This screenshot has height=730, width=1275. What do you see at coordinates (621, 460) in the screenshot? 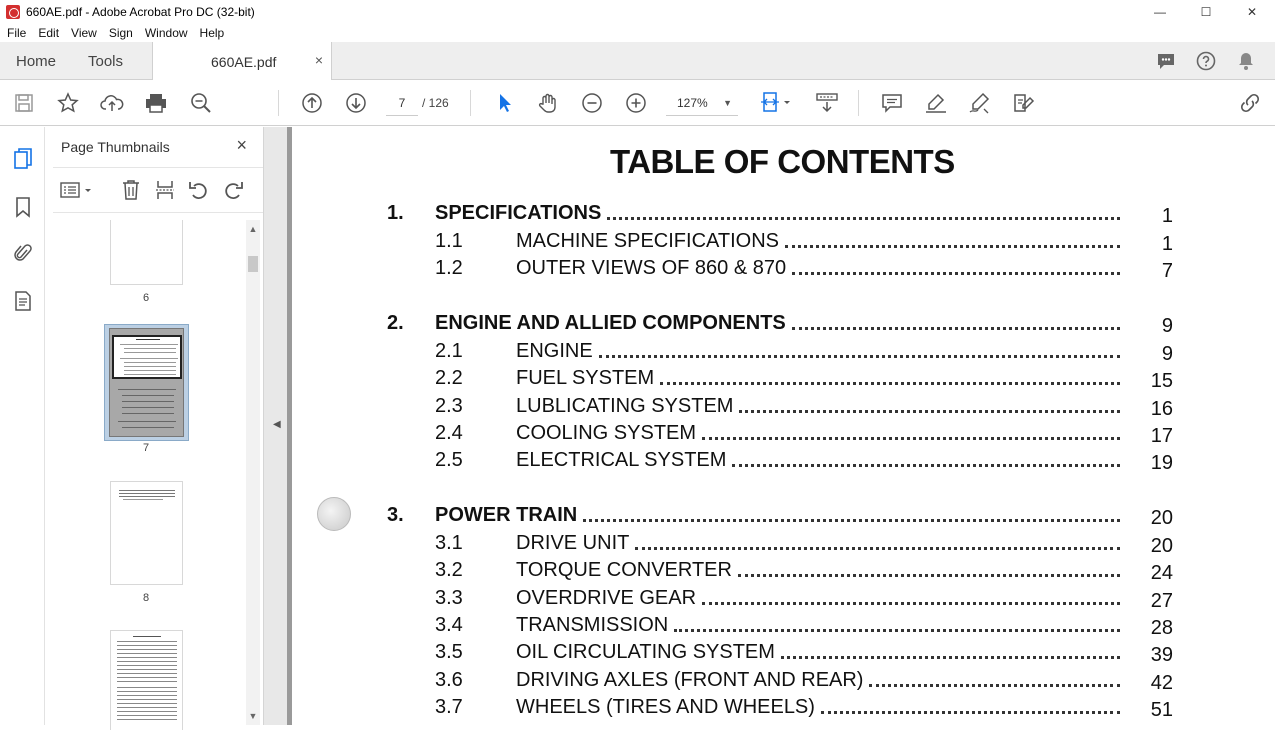
I see `subsection-title: ELECTRICAL SYSTEM` at bounding box center [621, 460].